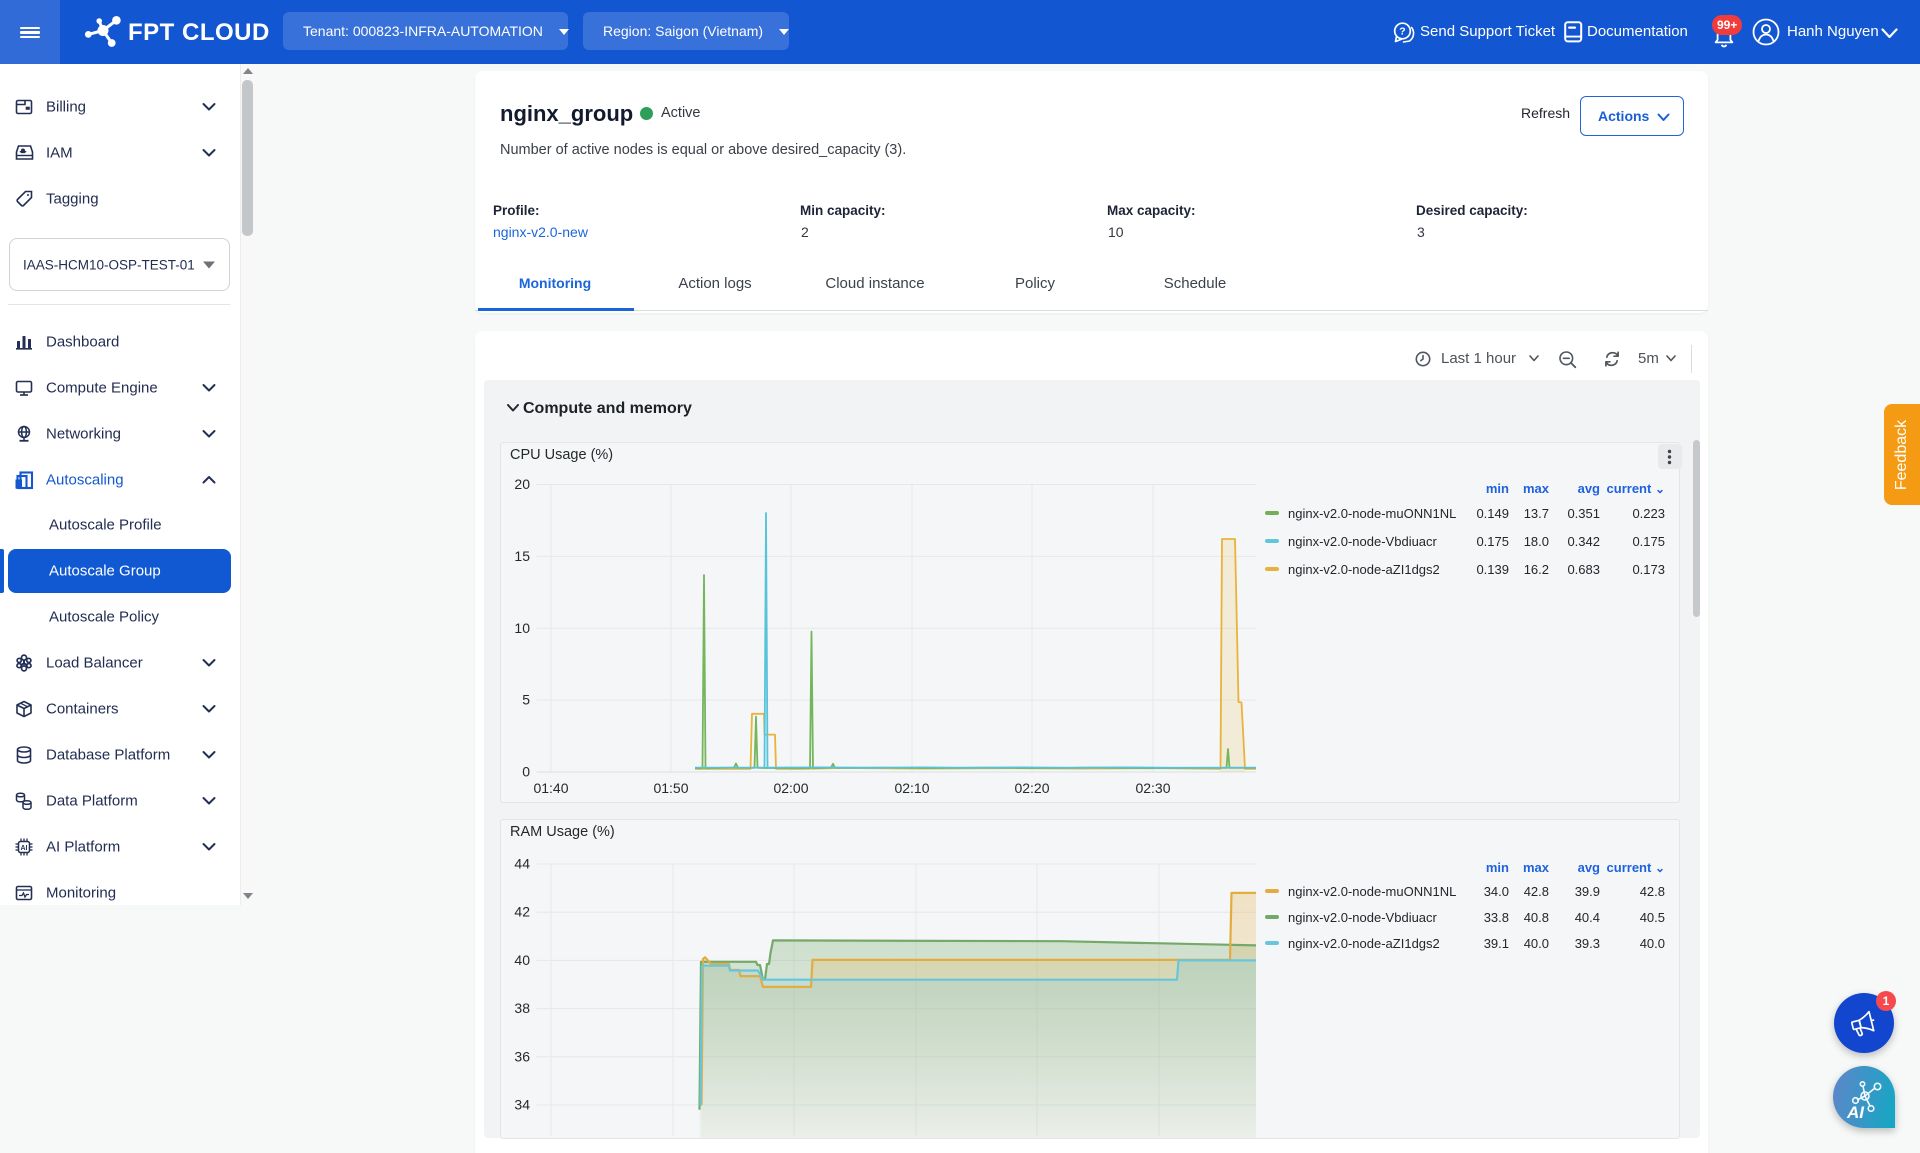 The width and height of the screenshot is (1920, 1153). What do you see at coordinates (522, 912) in the screenshot?
I see `svg-text: 42` at bounding box center [522, 912].